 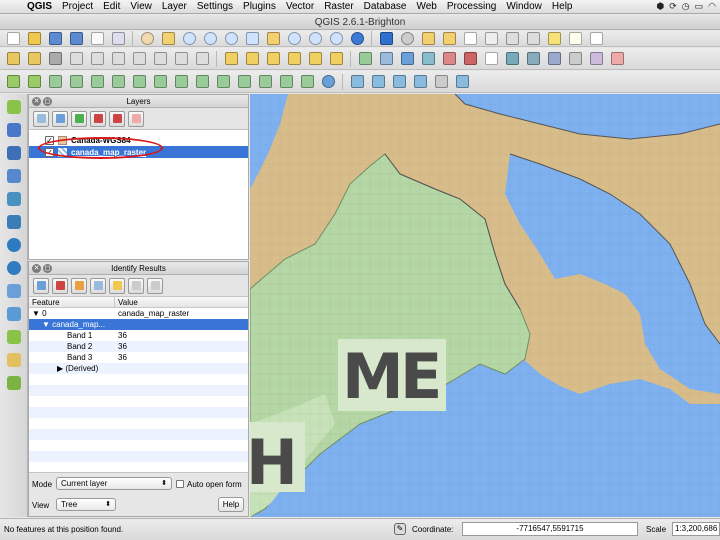 What do you see at coordinates (533, 59) in the screenshot?
I see `add-wcs-icon` at bounding box center [533, 59].